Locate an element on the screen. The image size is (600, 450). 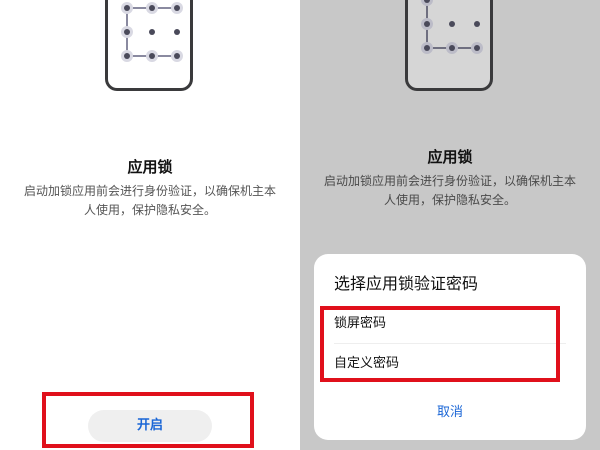
options-highlight is located at coordinates (440, 344).